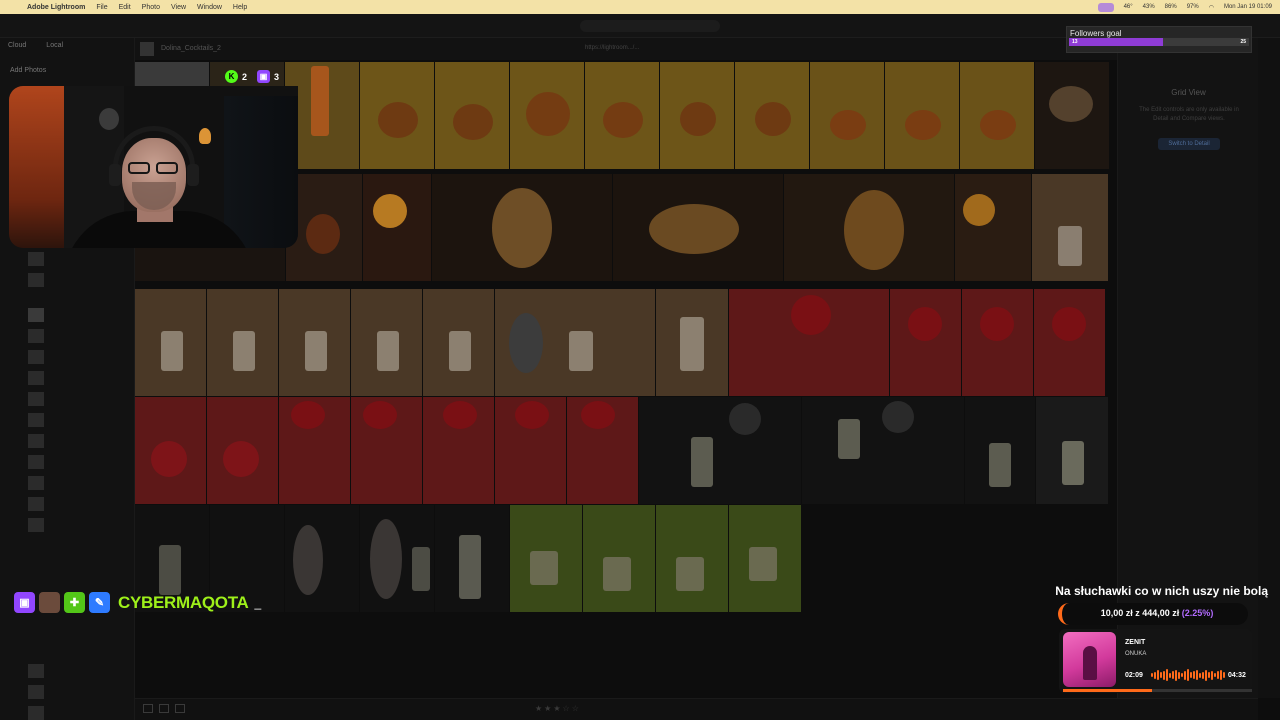 The image size is (1280, 720). I want to click on background-wall, so click(36, 167).